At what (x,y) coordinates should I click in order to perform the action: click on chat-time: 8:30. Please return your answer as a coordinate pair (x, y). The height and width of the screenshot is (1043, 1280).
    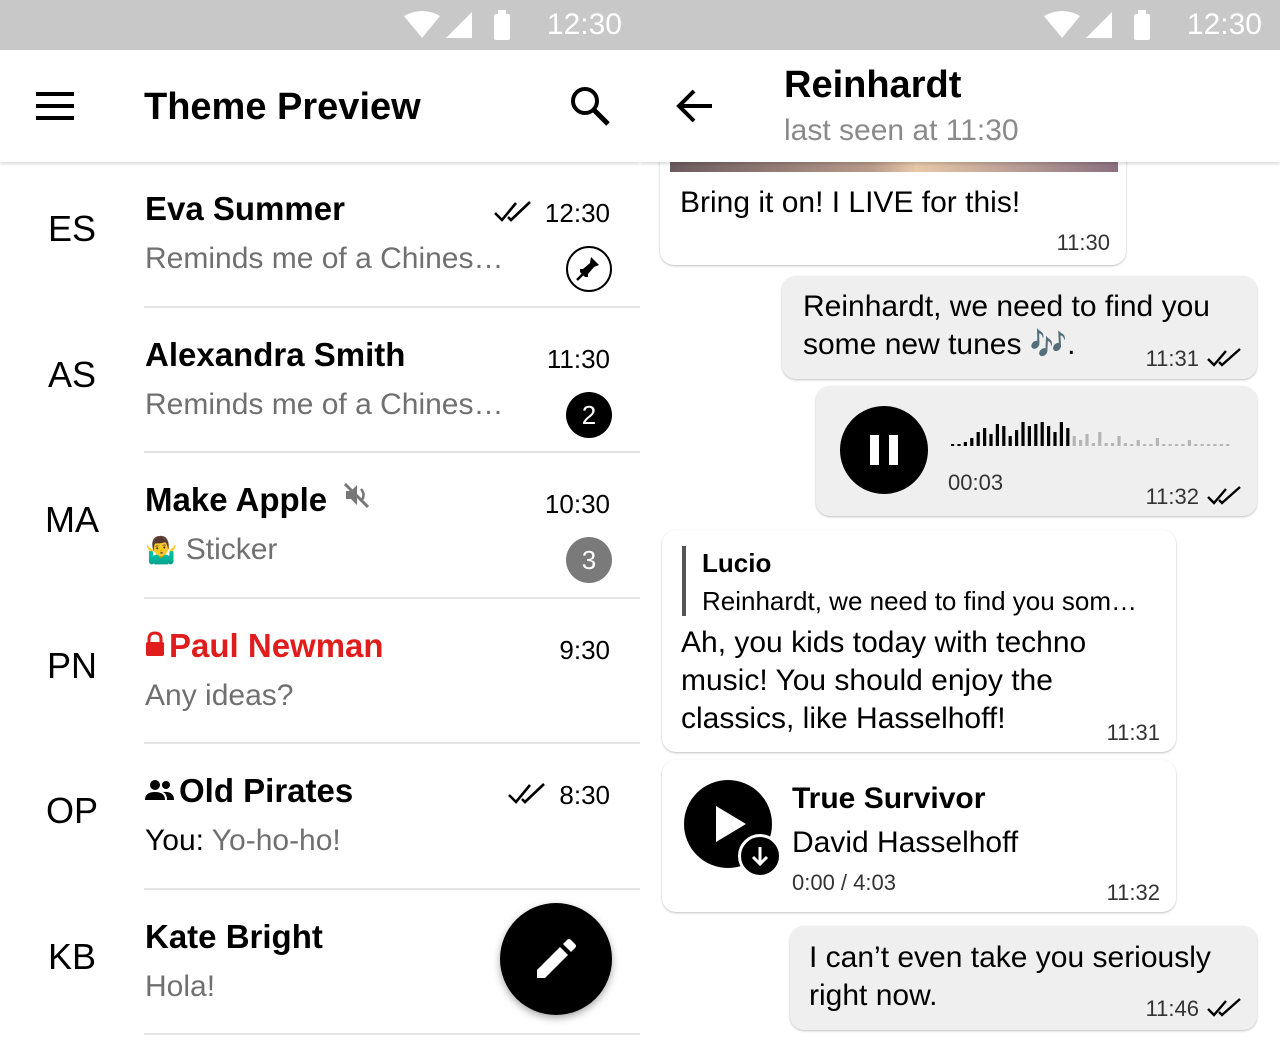
    Looking at the image, I should click on (584, 795).